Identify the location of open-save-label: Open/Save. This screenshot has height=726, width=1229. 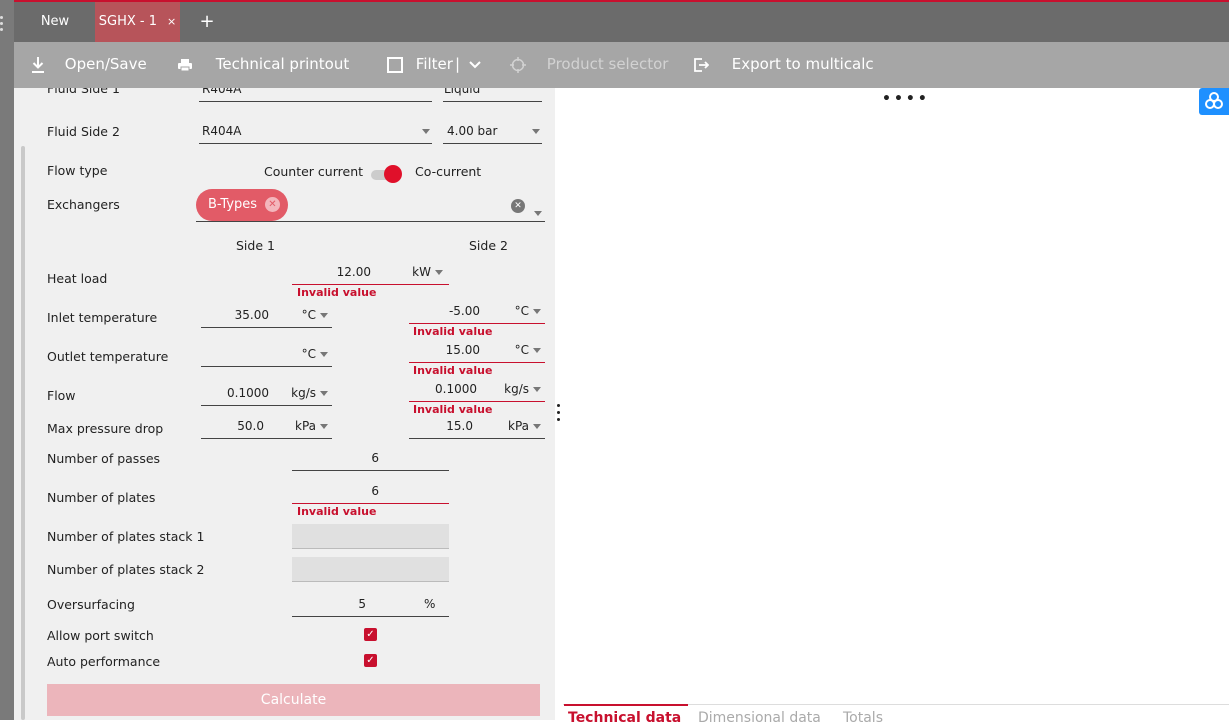
(105, 64).